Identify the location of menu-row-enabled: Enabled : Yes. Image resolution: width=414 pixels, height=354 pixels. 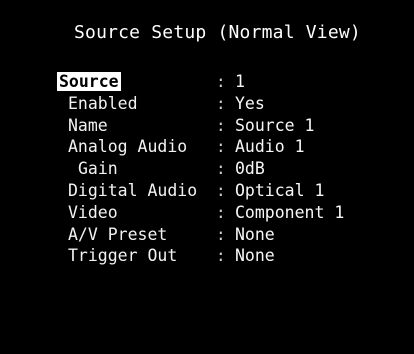
(161, 104).